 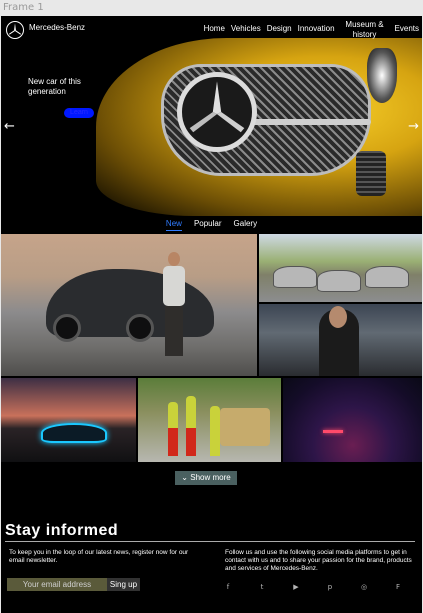 I want to click on car-chrome-bar, so click(x=311, y=122).